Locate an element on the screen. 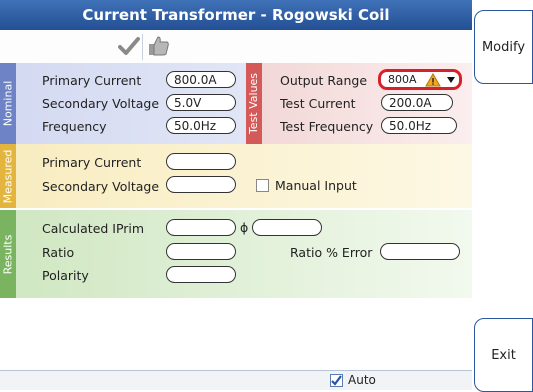 The height and width of the screenshot is (392, 533). nominal-secondary-voltage-field: 5.0V is located at coordinates (201, 102).